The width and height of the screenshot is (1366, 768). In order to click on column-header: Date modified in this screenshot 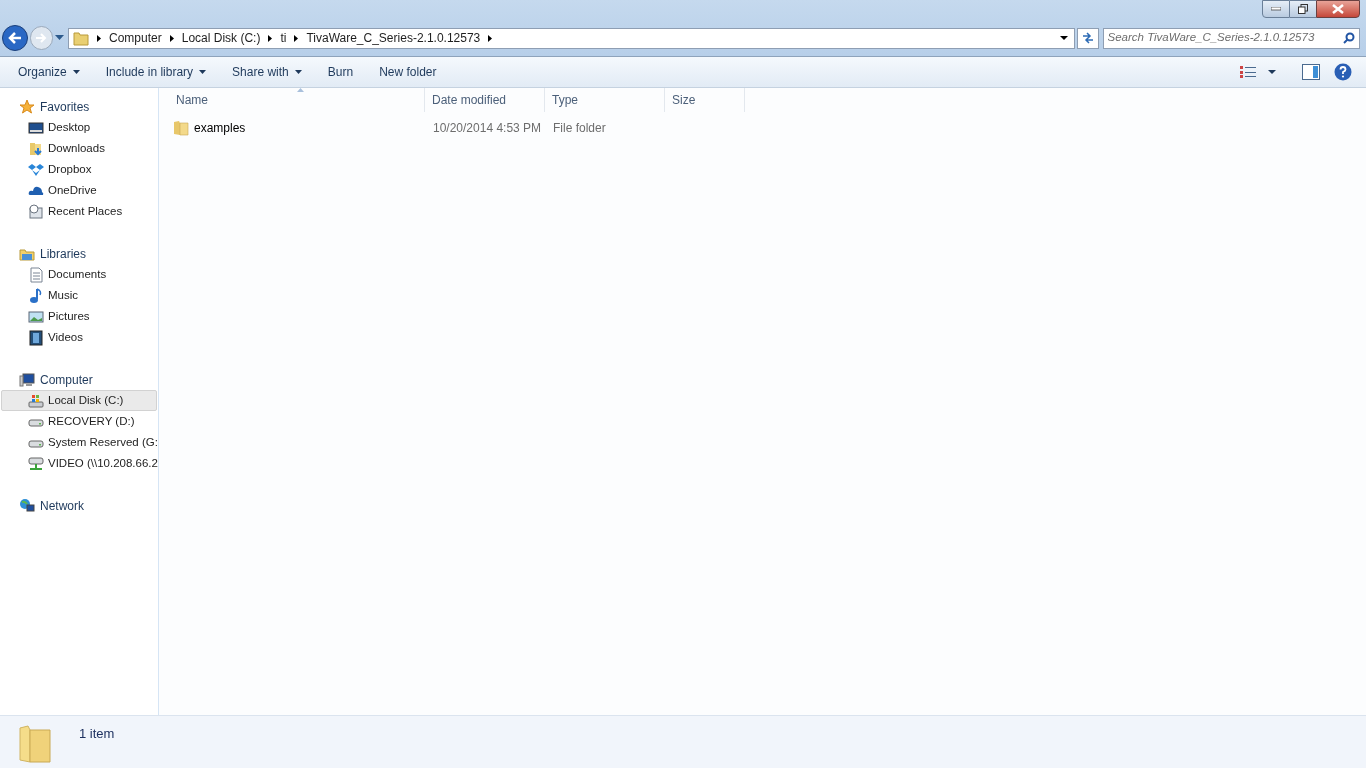, I will do `click(485, 100)`.